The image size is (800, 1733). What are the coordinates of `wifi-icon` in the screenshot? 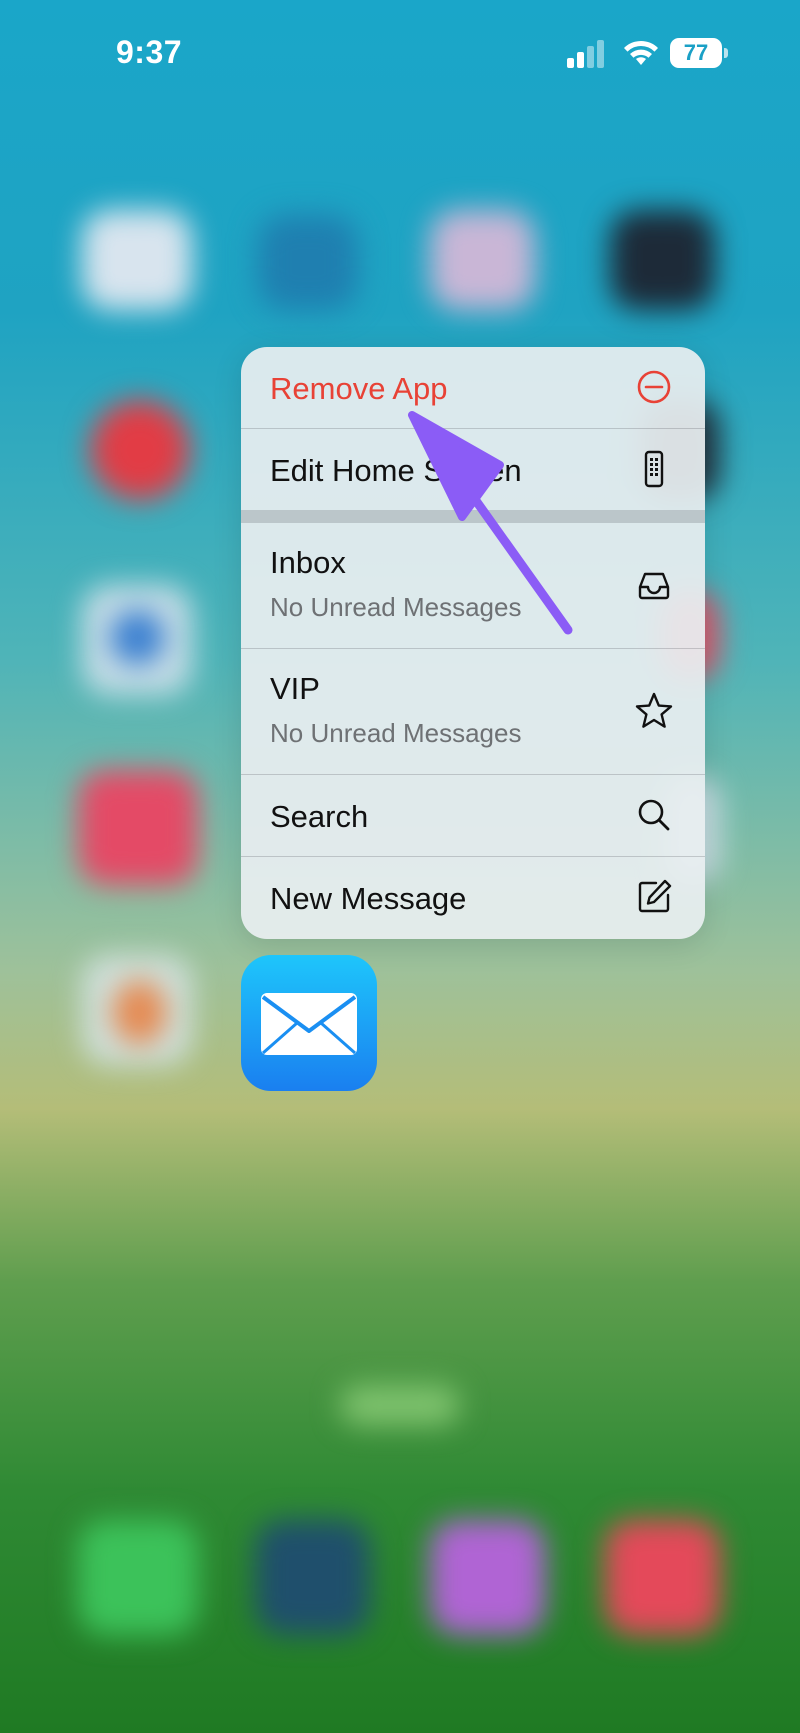 It's located at (641, 55).